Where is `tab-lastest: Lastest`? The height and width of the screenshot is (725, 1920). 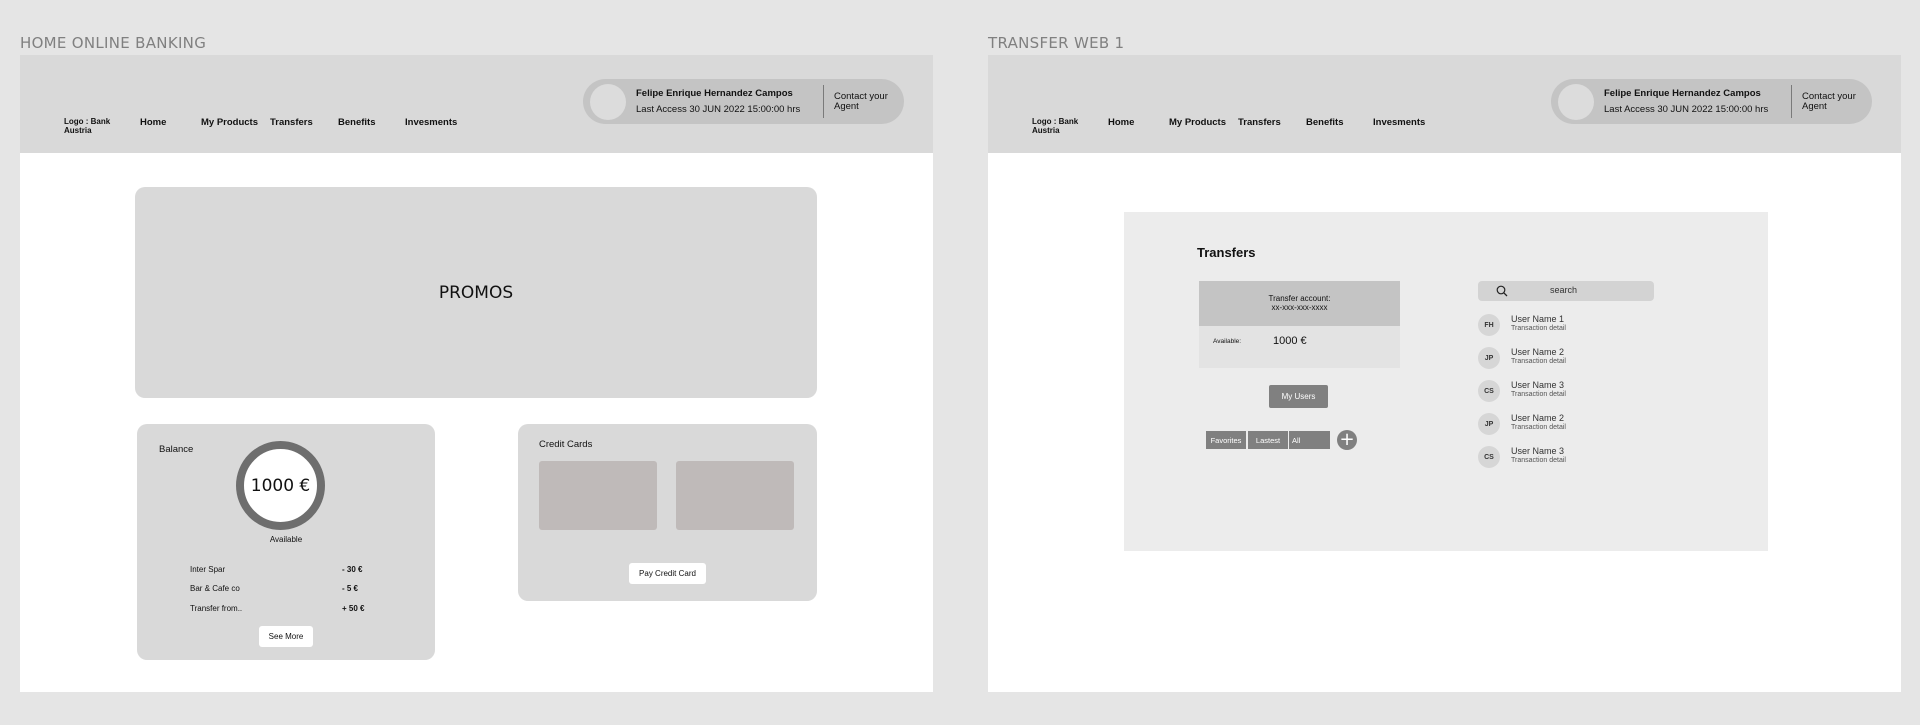 tab-lastest: Lastest is located at coordinates (1268, 440).